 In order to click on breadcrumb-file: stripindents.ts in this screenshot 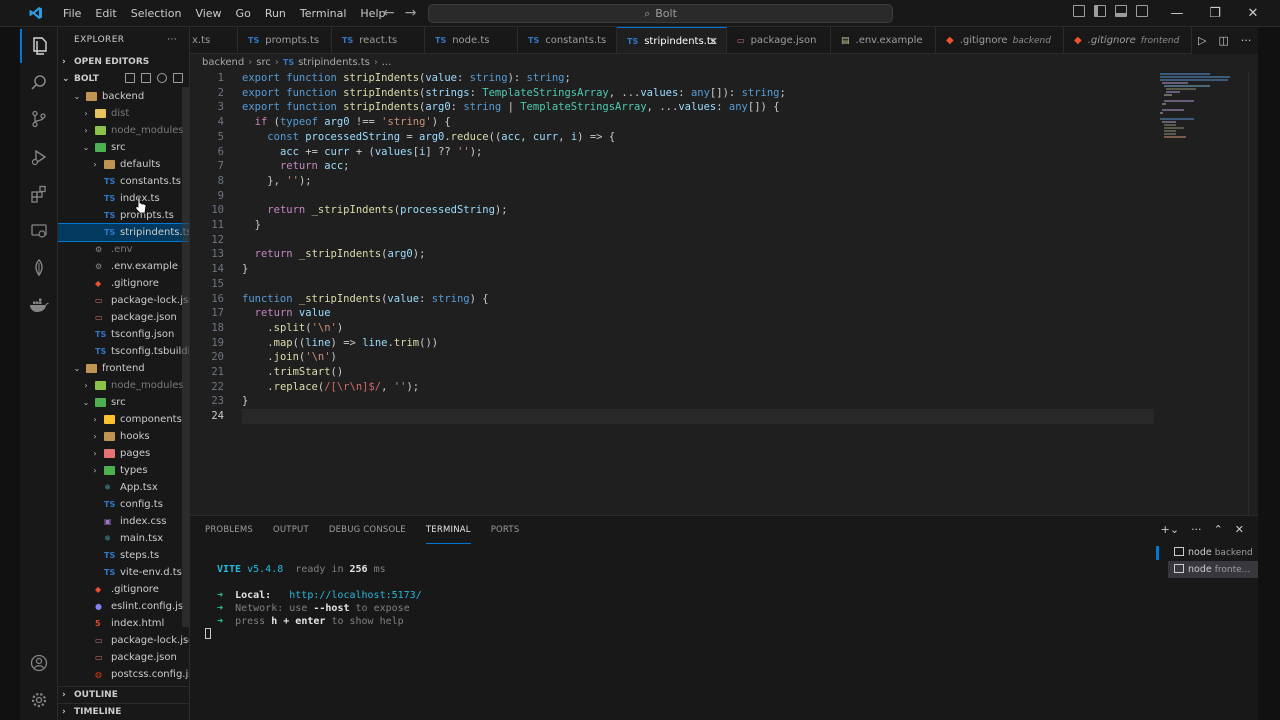, I will do `click(334, 62)`.